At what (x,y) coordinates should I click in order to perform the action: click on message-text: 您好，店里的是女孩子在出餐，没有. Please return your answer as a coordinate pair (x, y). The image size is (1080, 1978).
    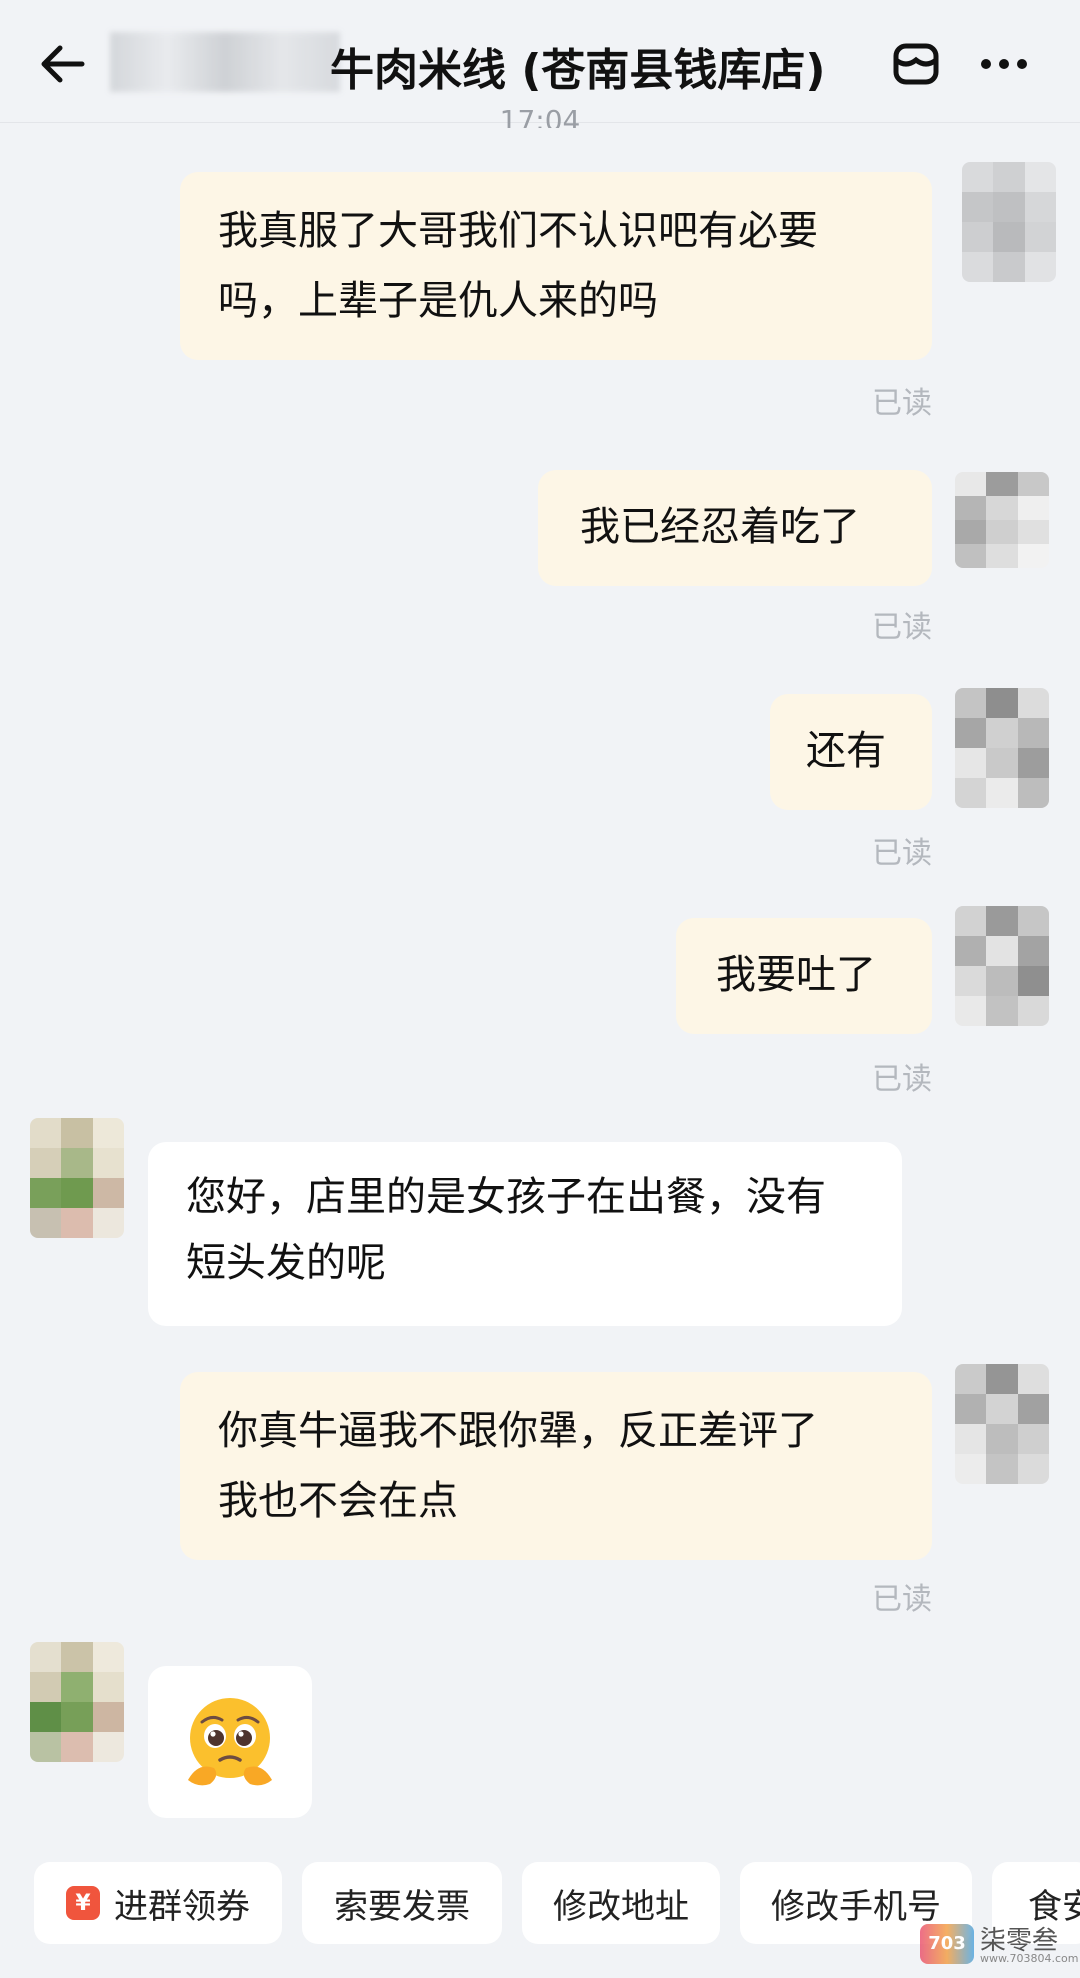
    Looking at the image, I should click on (506, 1197).